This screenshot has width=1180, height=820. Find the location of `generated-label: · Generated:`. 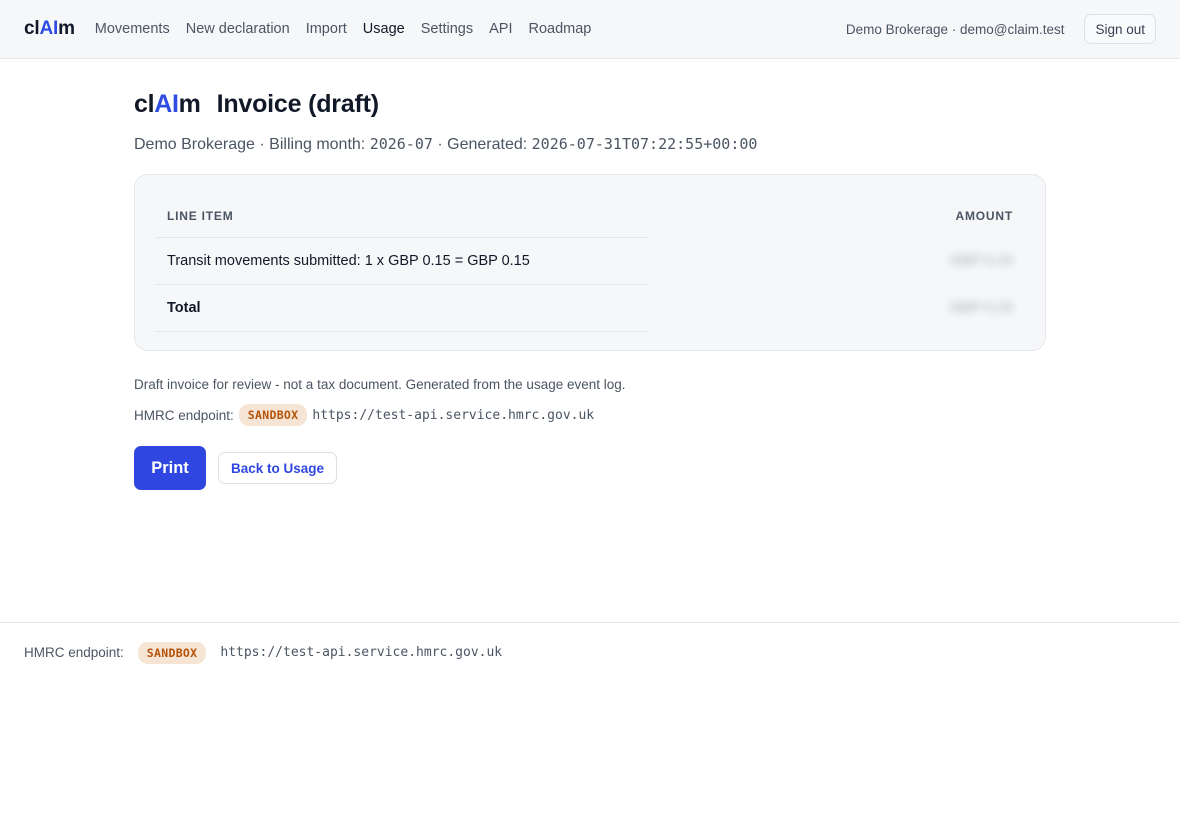

generated-label: · Generated: is located at coordinates (482, 144).